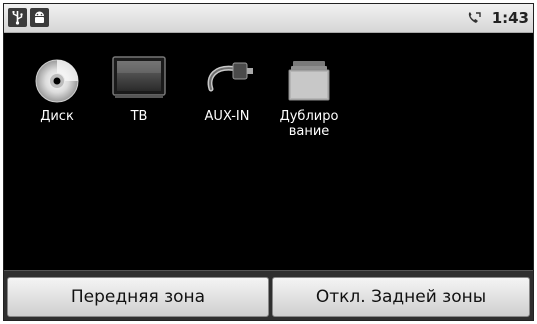 The width and height of the screenshot is (537, 324). I want to click on rear-zone-off-button: Откл. Задней зоны, so click(401, 297).